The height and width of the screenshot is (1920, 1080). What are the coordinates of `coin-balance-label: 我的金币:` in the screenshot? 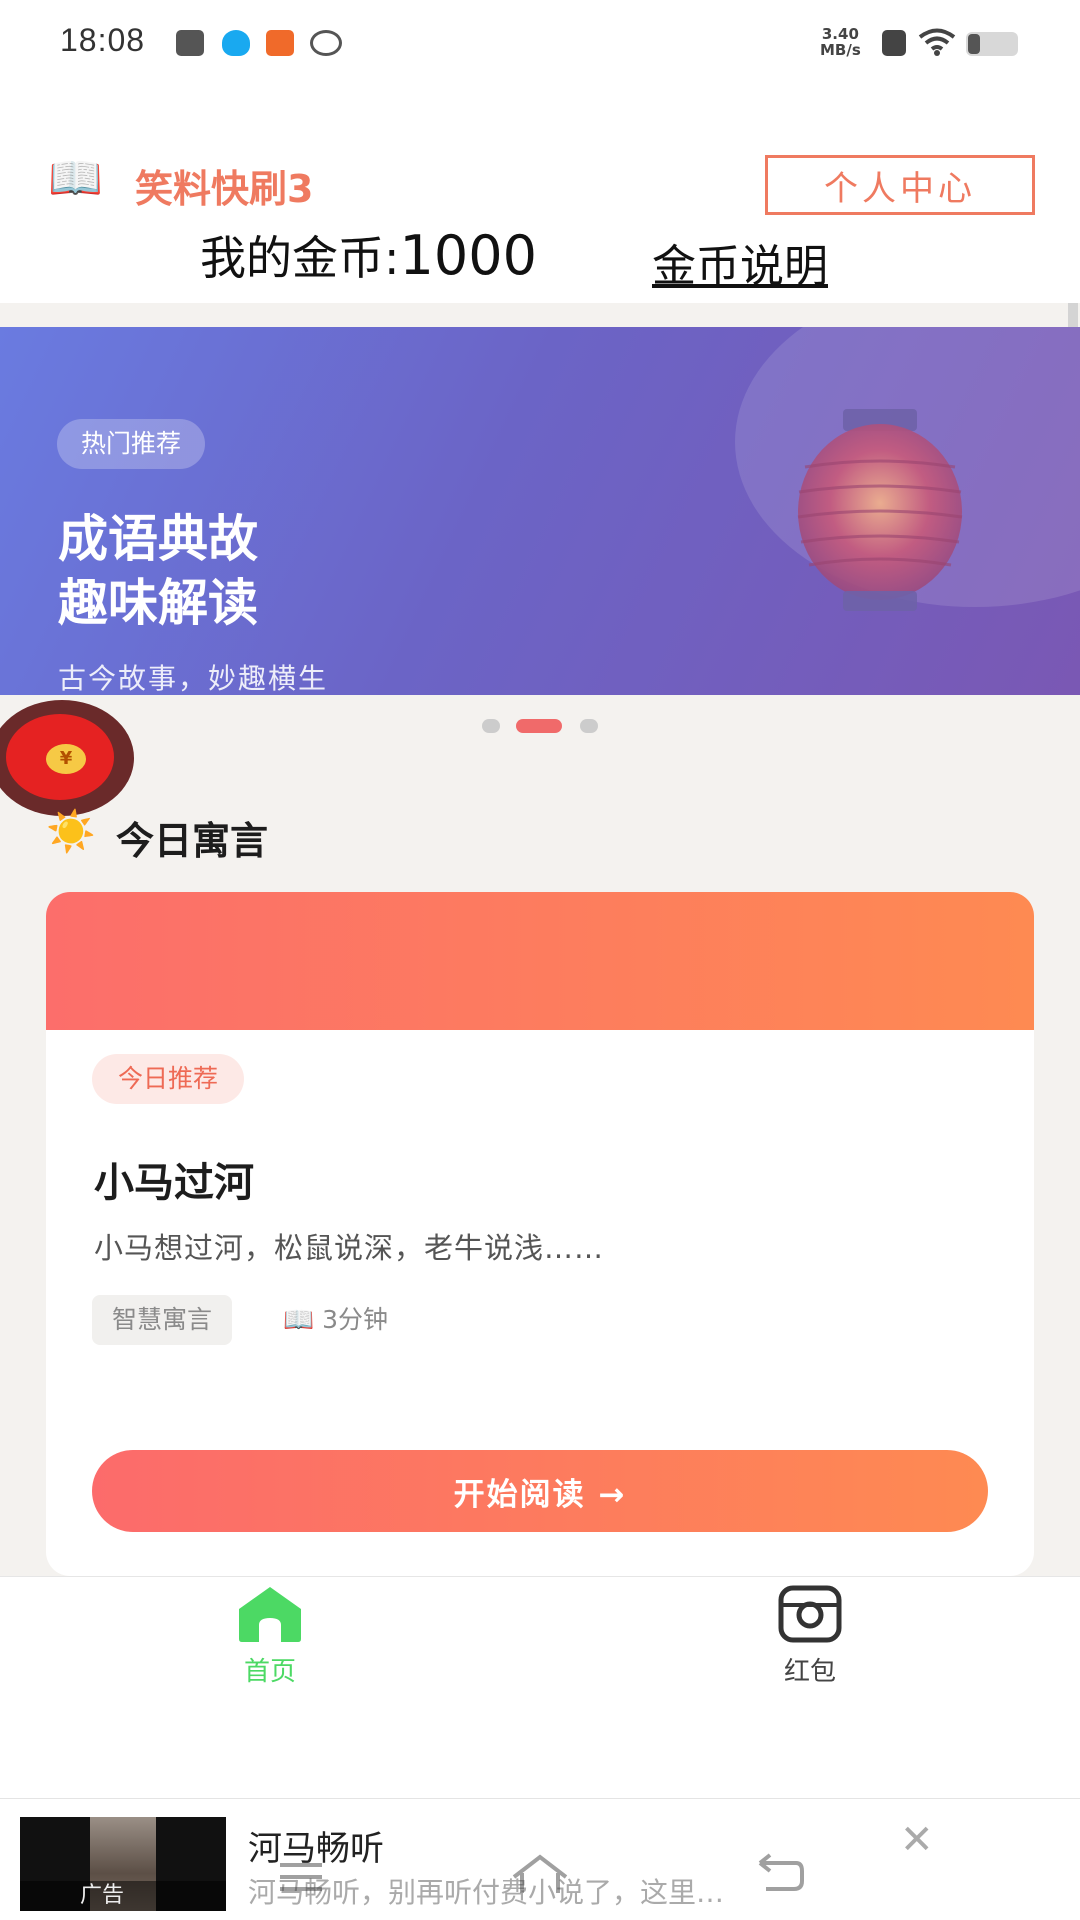 It's located at (300, 258).